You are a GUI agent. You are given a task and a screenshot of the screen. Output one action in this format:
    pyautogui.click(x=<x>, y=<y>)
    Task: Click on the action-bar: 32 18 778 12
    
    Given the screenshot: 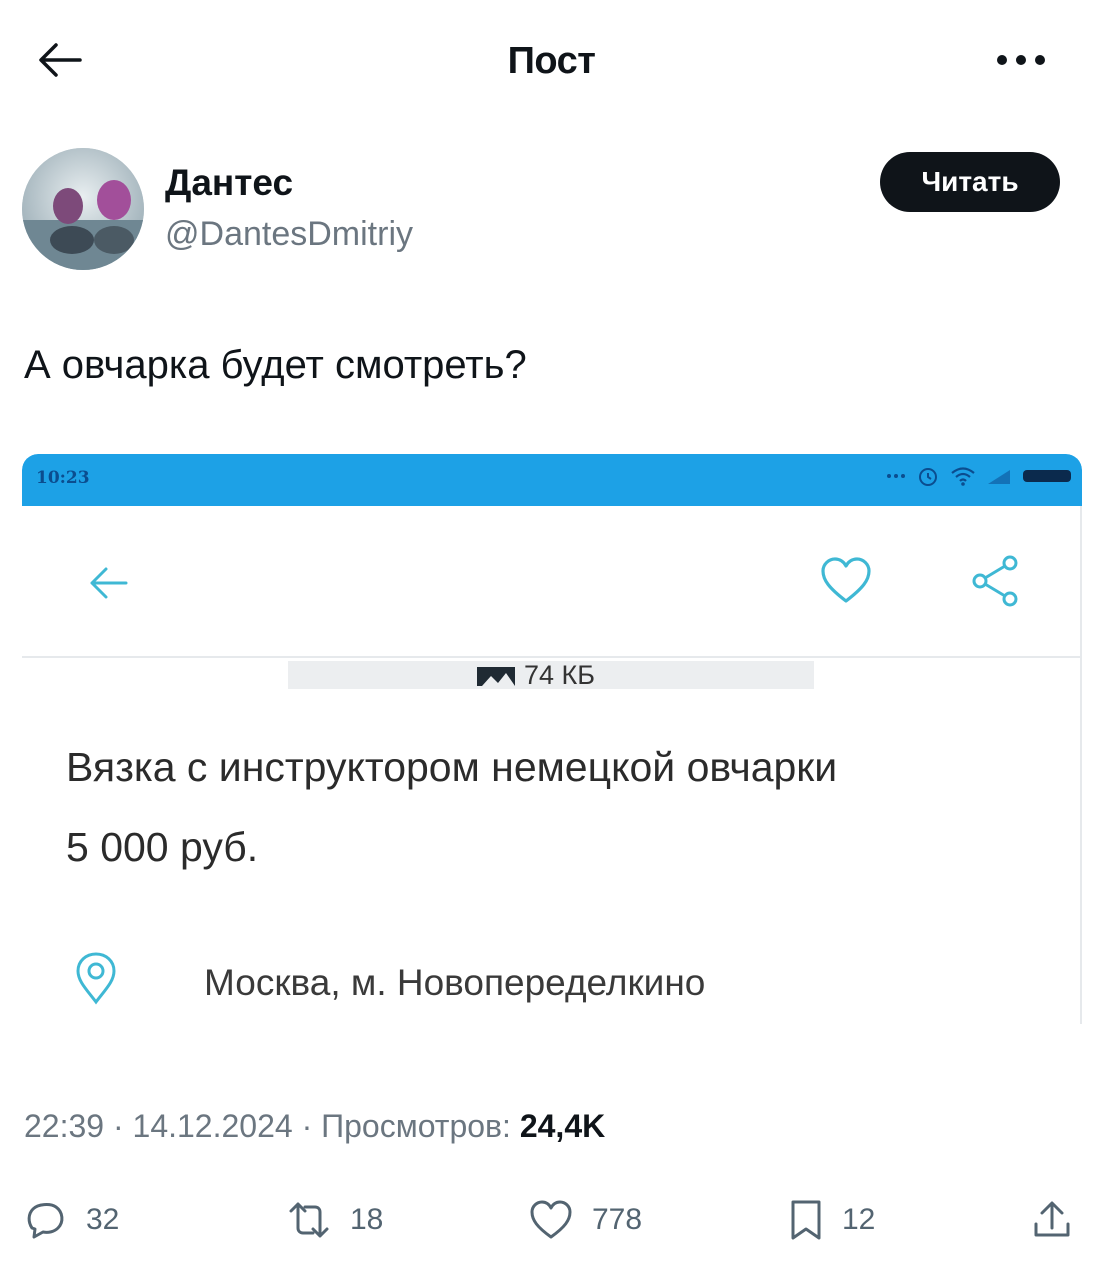 What is the action you would take?
    pyautogui.click(x=551, y=1220)
    